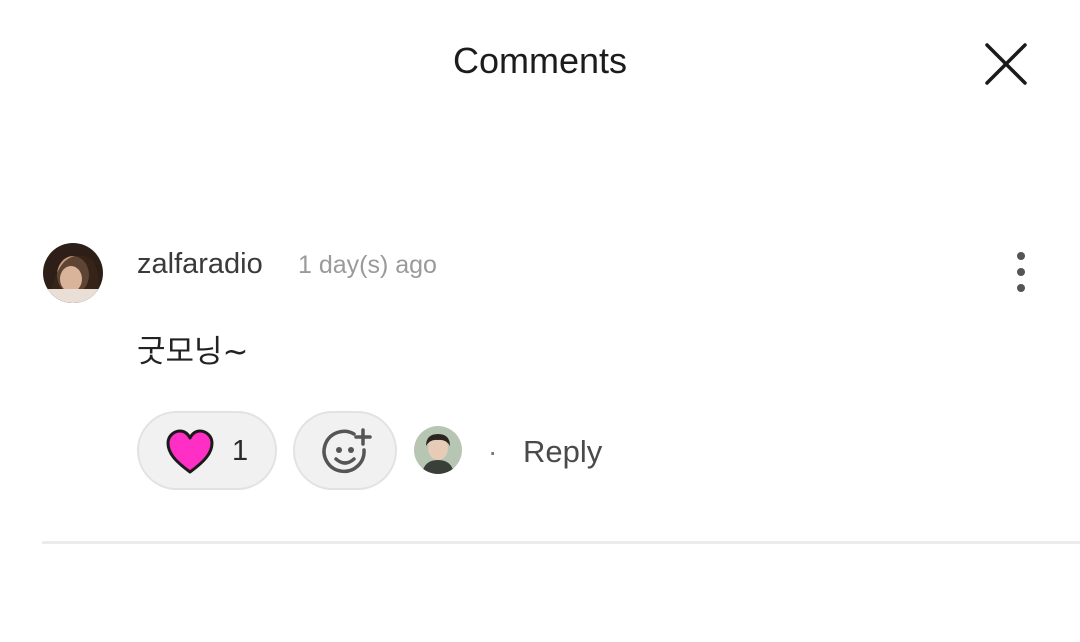 The height and width of the screenshot is (642, 1080). What do you see at coordinates (367, 265) in the screenshot?
I see `comment-timestamp: 1 day(s) ago` at bounding box center [367, 265].